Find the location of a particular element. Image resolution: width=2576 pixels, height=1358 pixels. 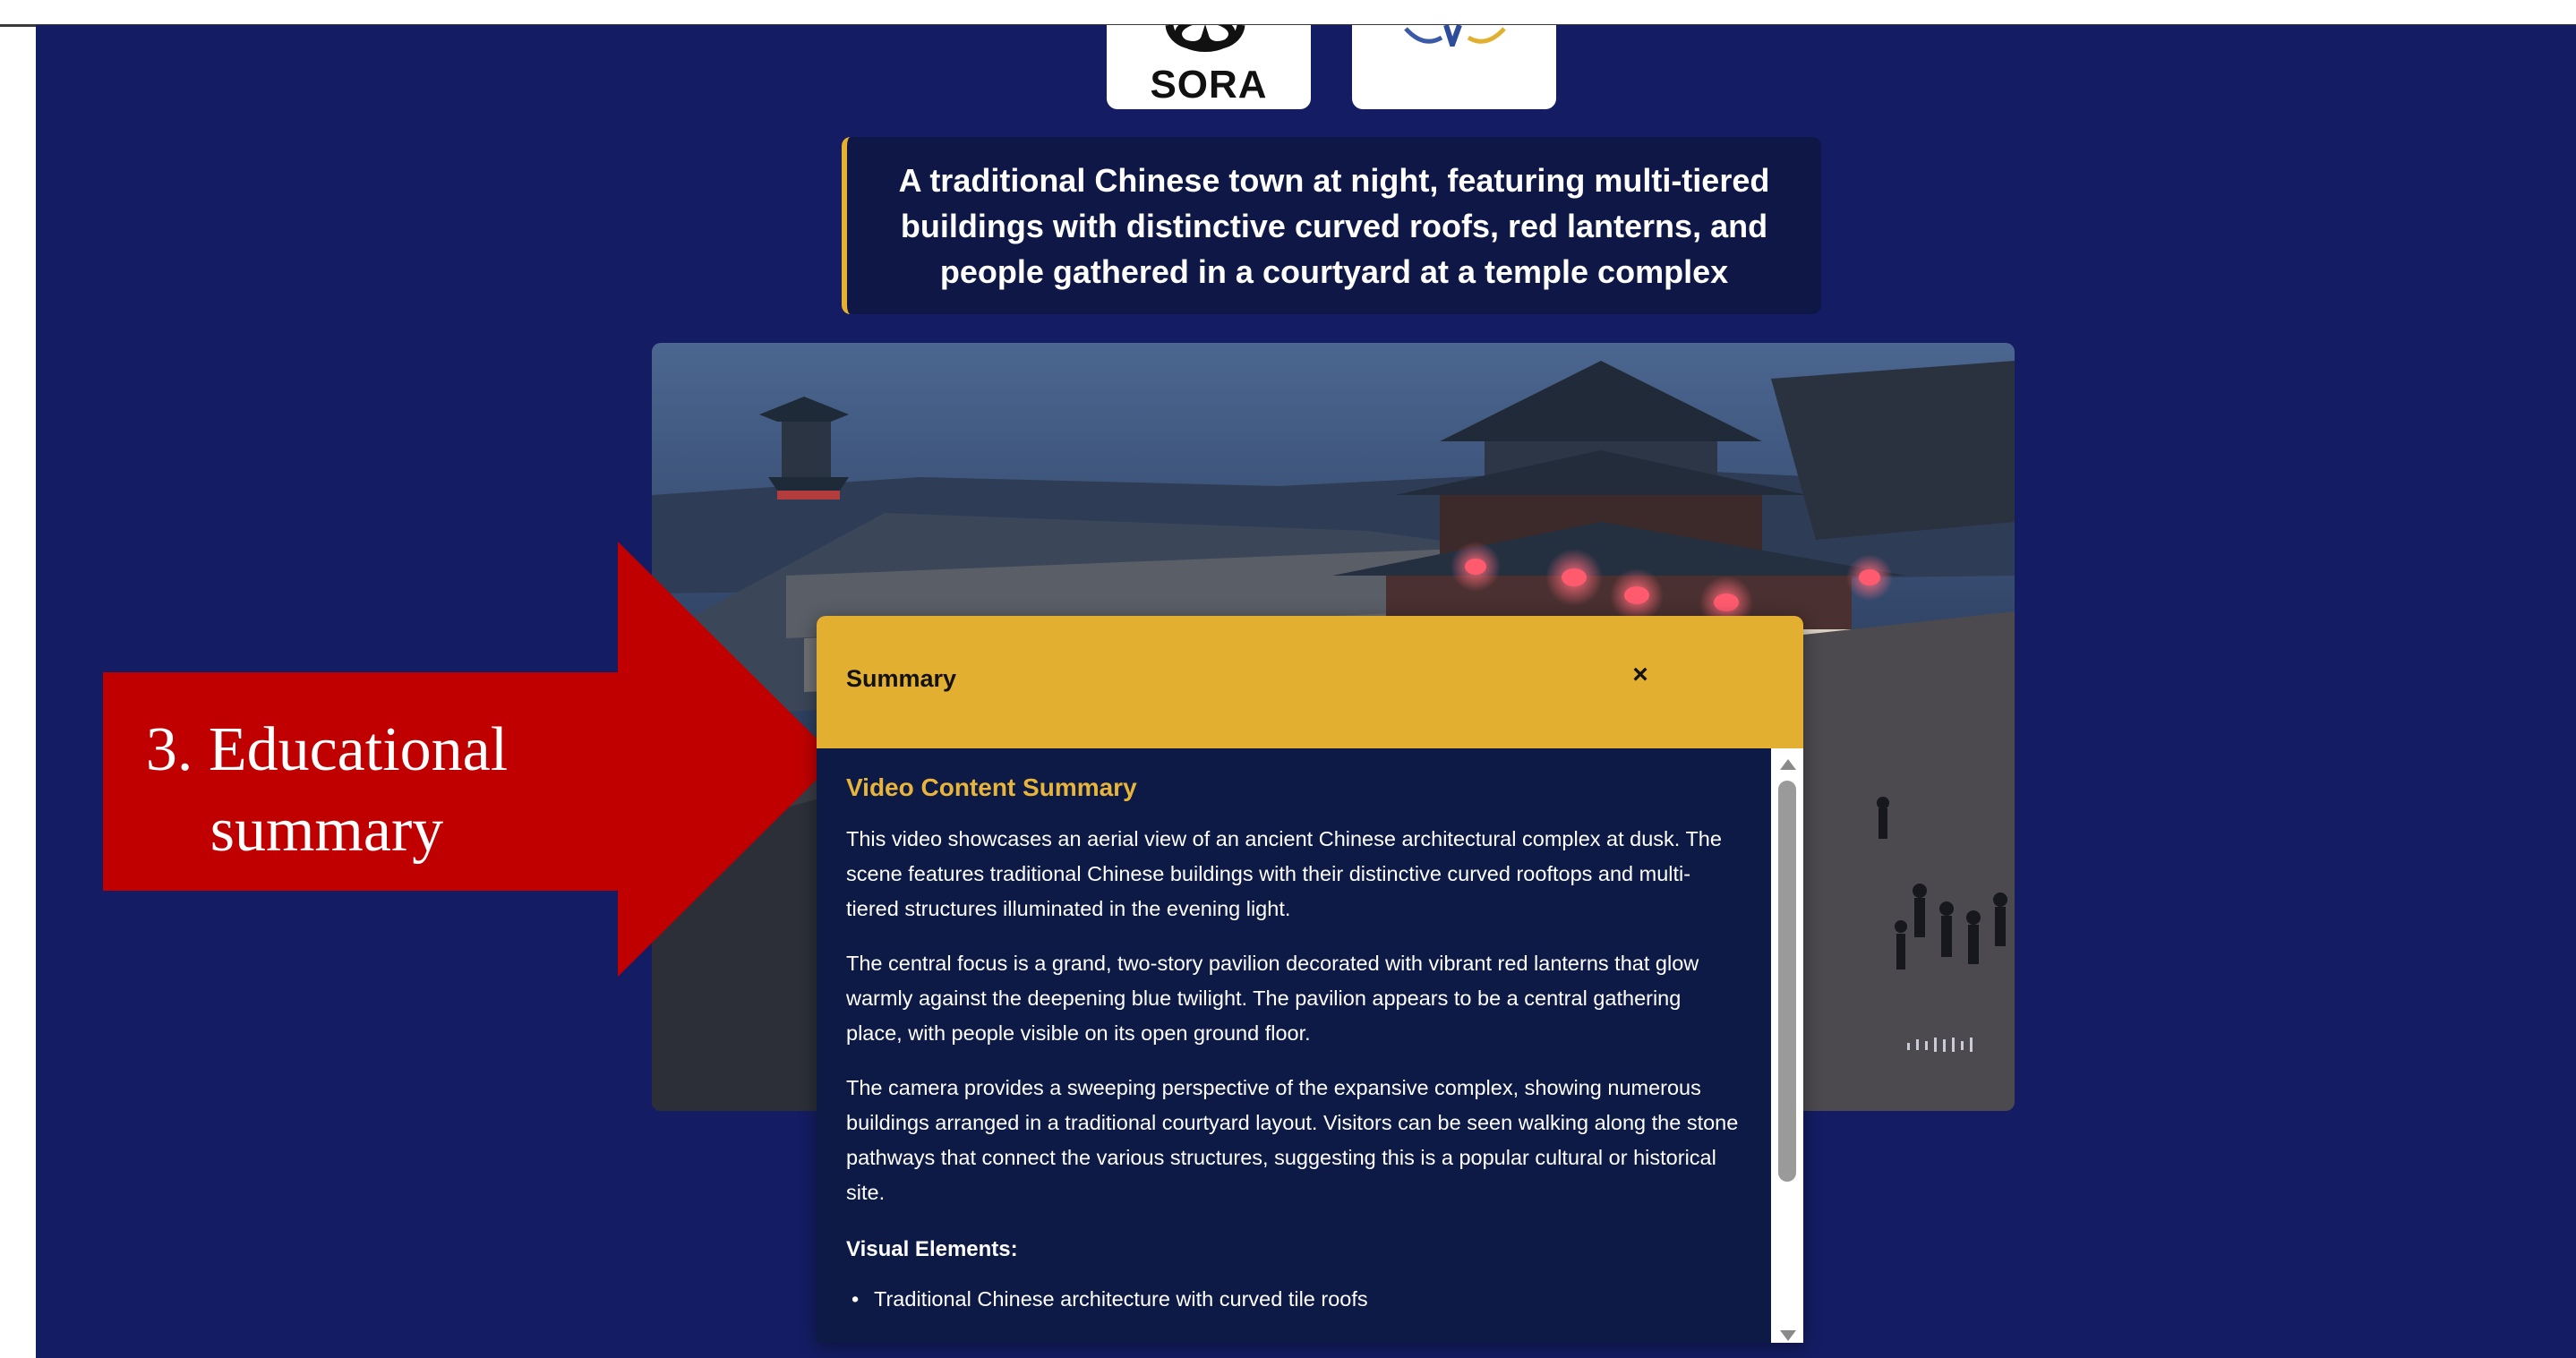

callout-label: 3. Educational summary is located at coordinates (327, 790).